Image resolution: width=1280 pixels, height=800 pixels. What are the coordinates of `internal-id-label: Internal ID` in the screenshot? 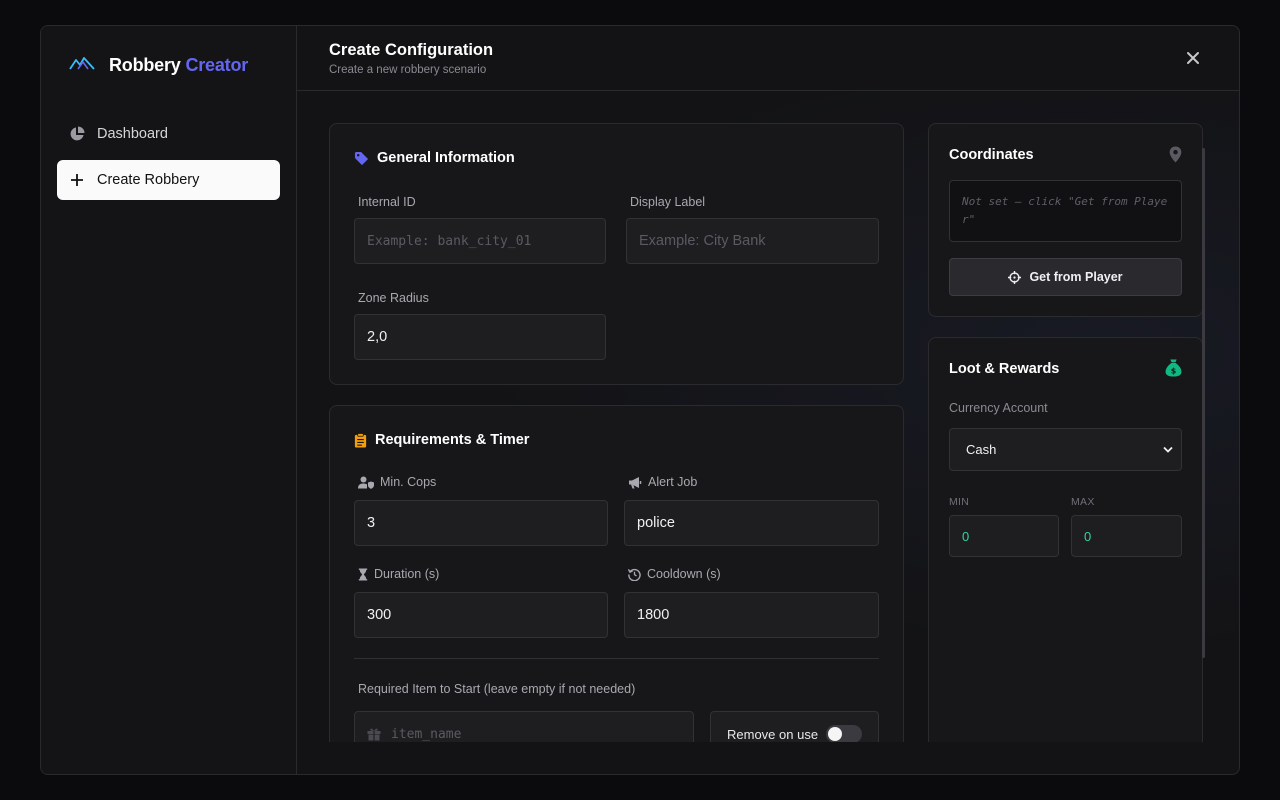 It's located at (387, 202).